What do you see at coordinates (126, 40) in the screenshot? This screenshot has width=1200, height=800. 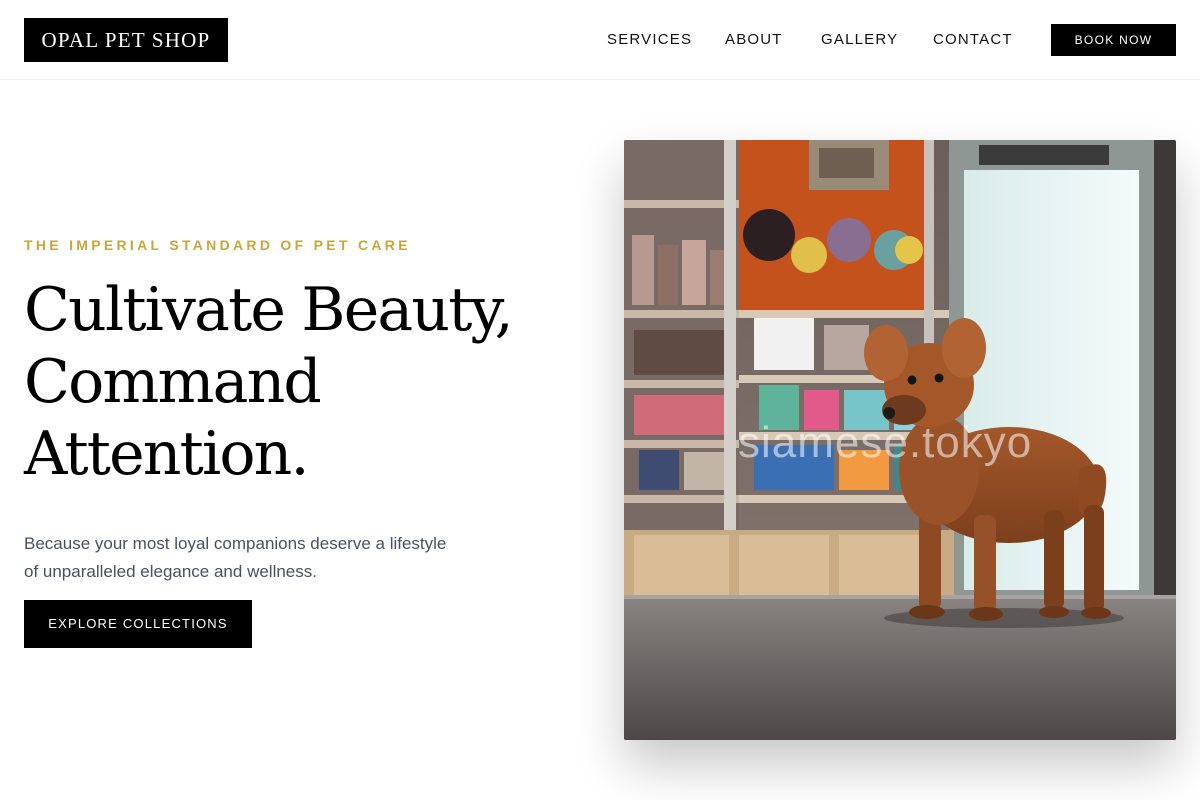 I see `brand-logo: OPAL PET SHOP` at bounding box center [126, 40].